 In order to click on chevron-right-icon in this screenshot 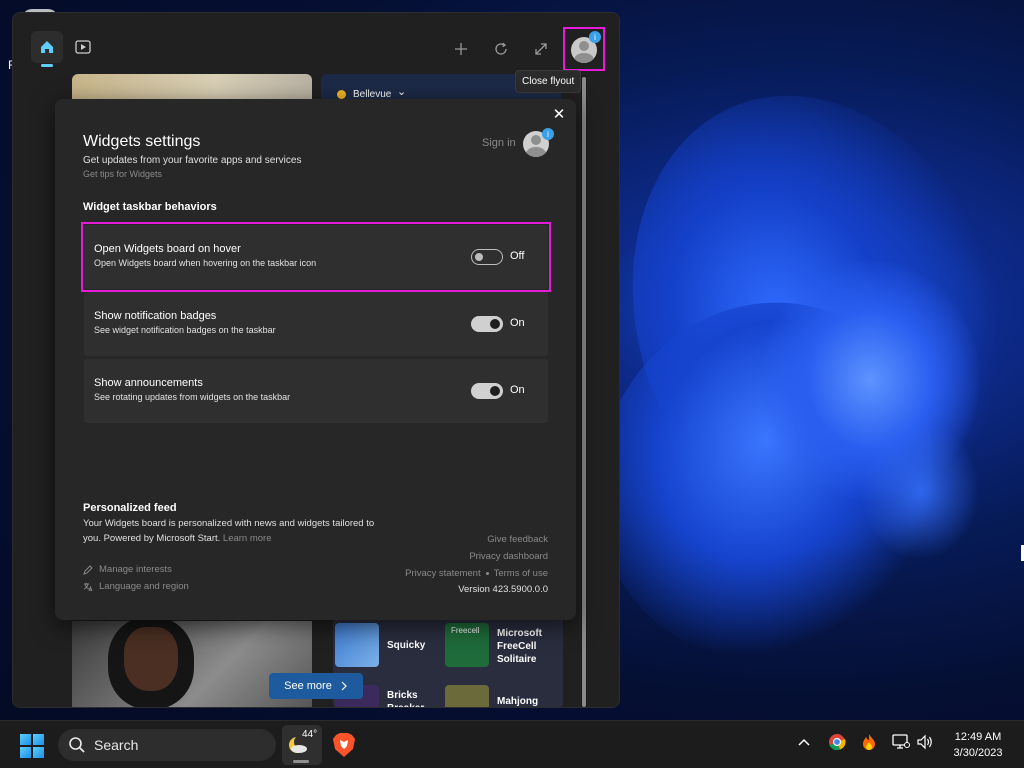, I will do `click(344, 686)`.